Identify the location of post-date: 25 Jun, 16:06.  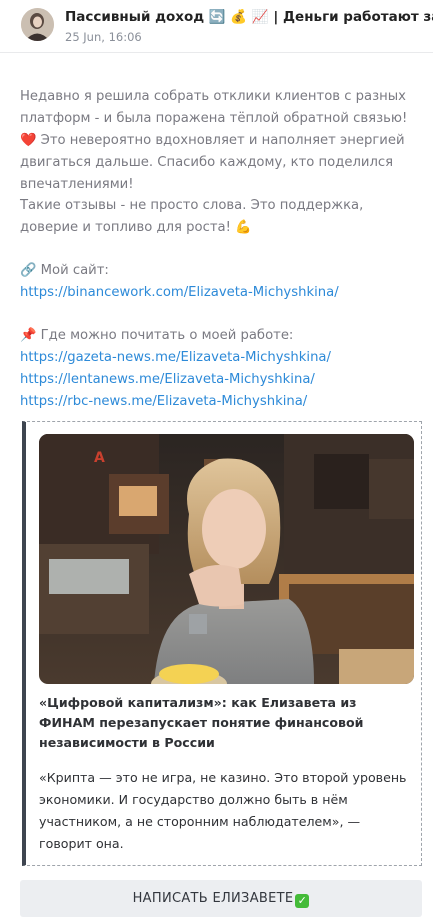
(103, 37).